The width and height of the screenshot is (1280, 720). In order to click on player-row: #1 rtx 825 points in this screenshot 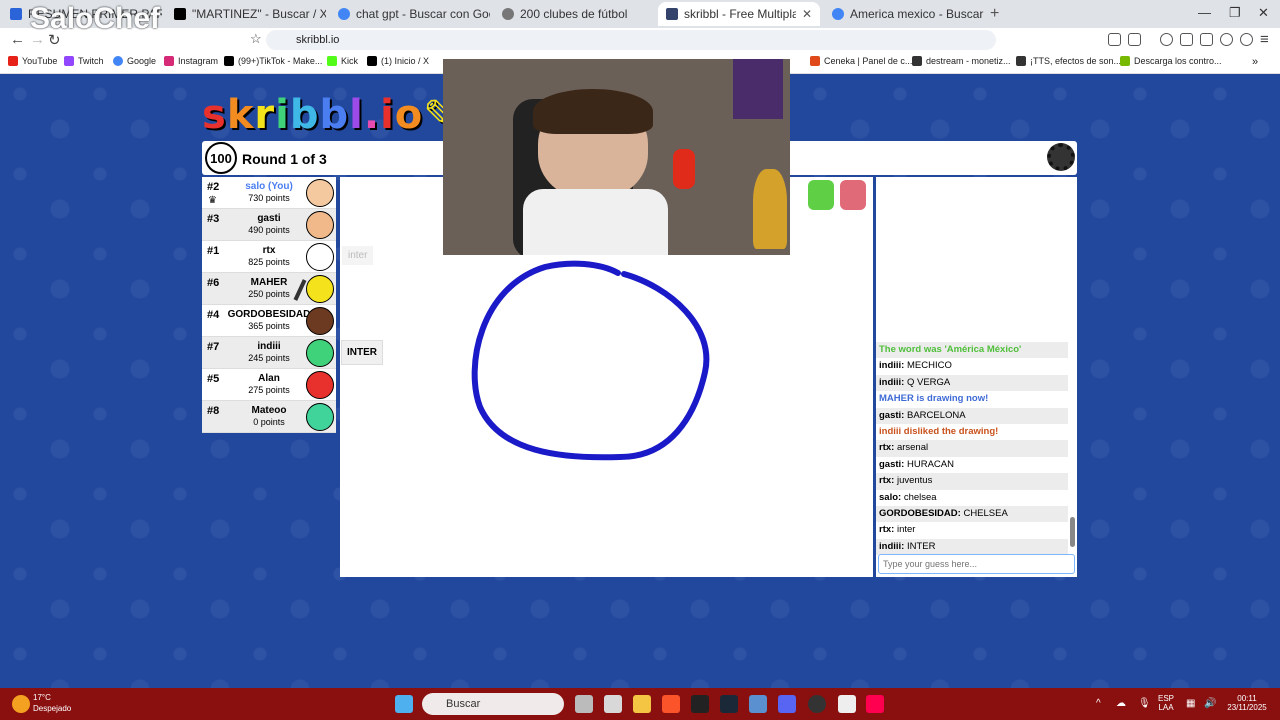, I will do `click(269, 257)`.